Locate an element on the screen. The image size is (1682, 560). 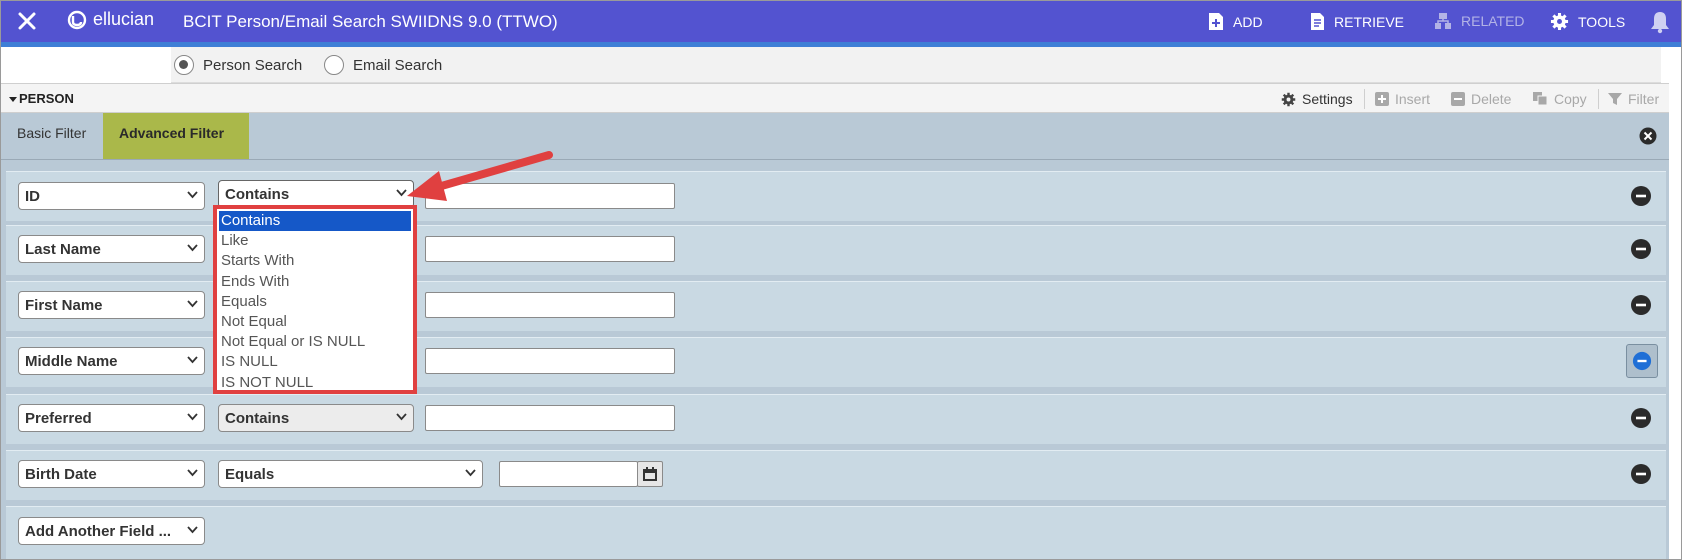
search-type-row: Person Search Email Search is located at coordinates (841, 65).